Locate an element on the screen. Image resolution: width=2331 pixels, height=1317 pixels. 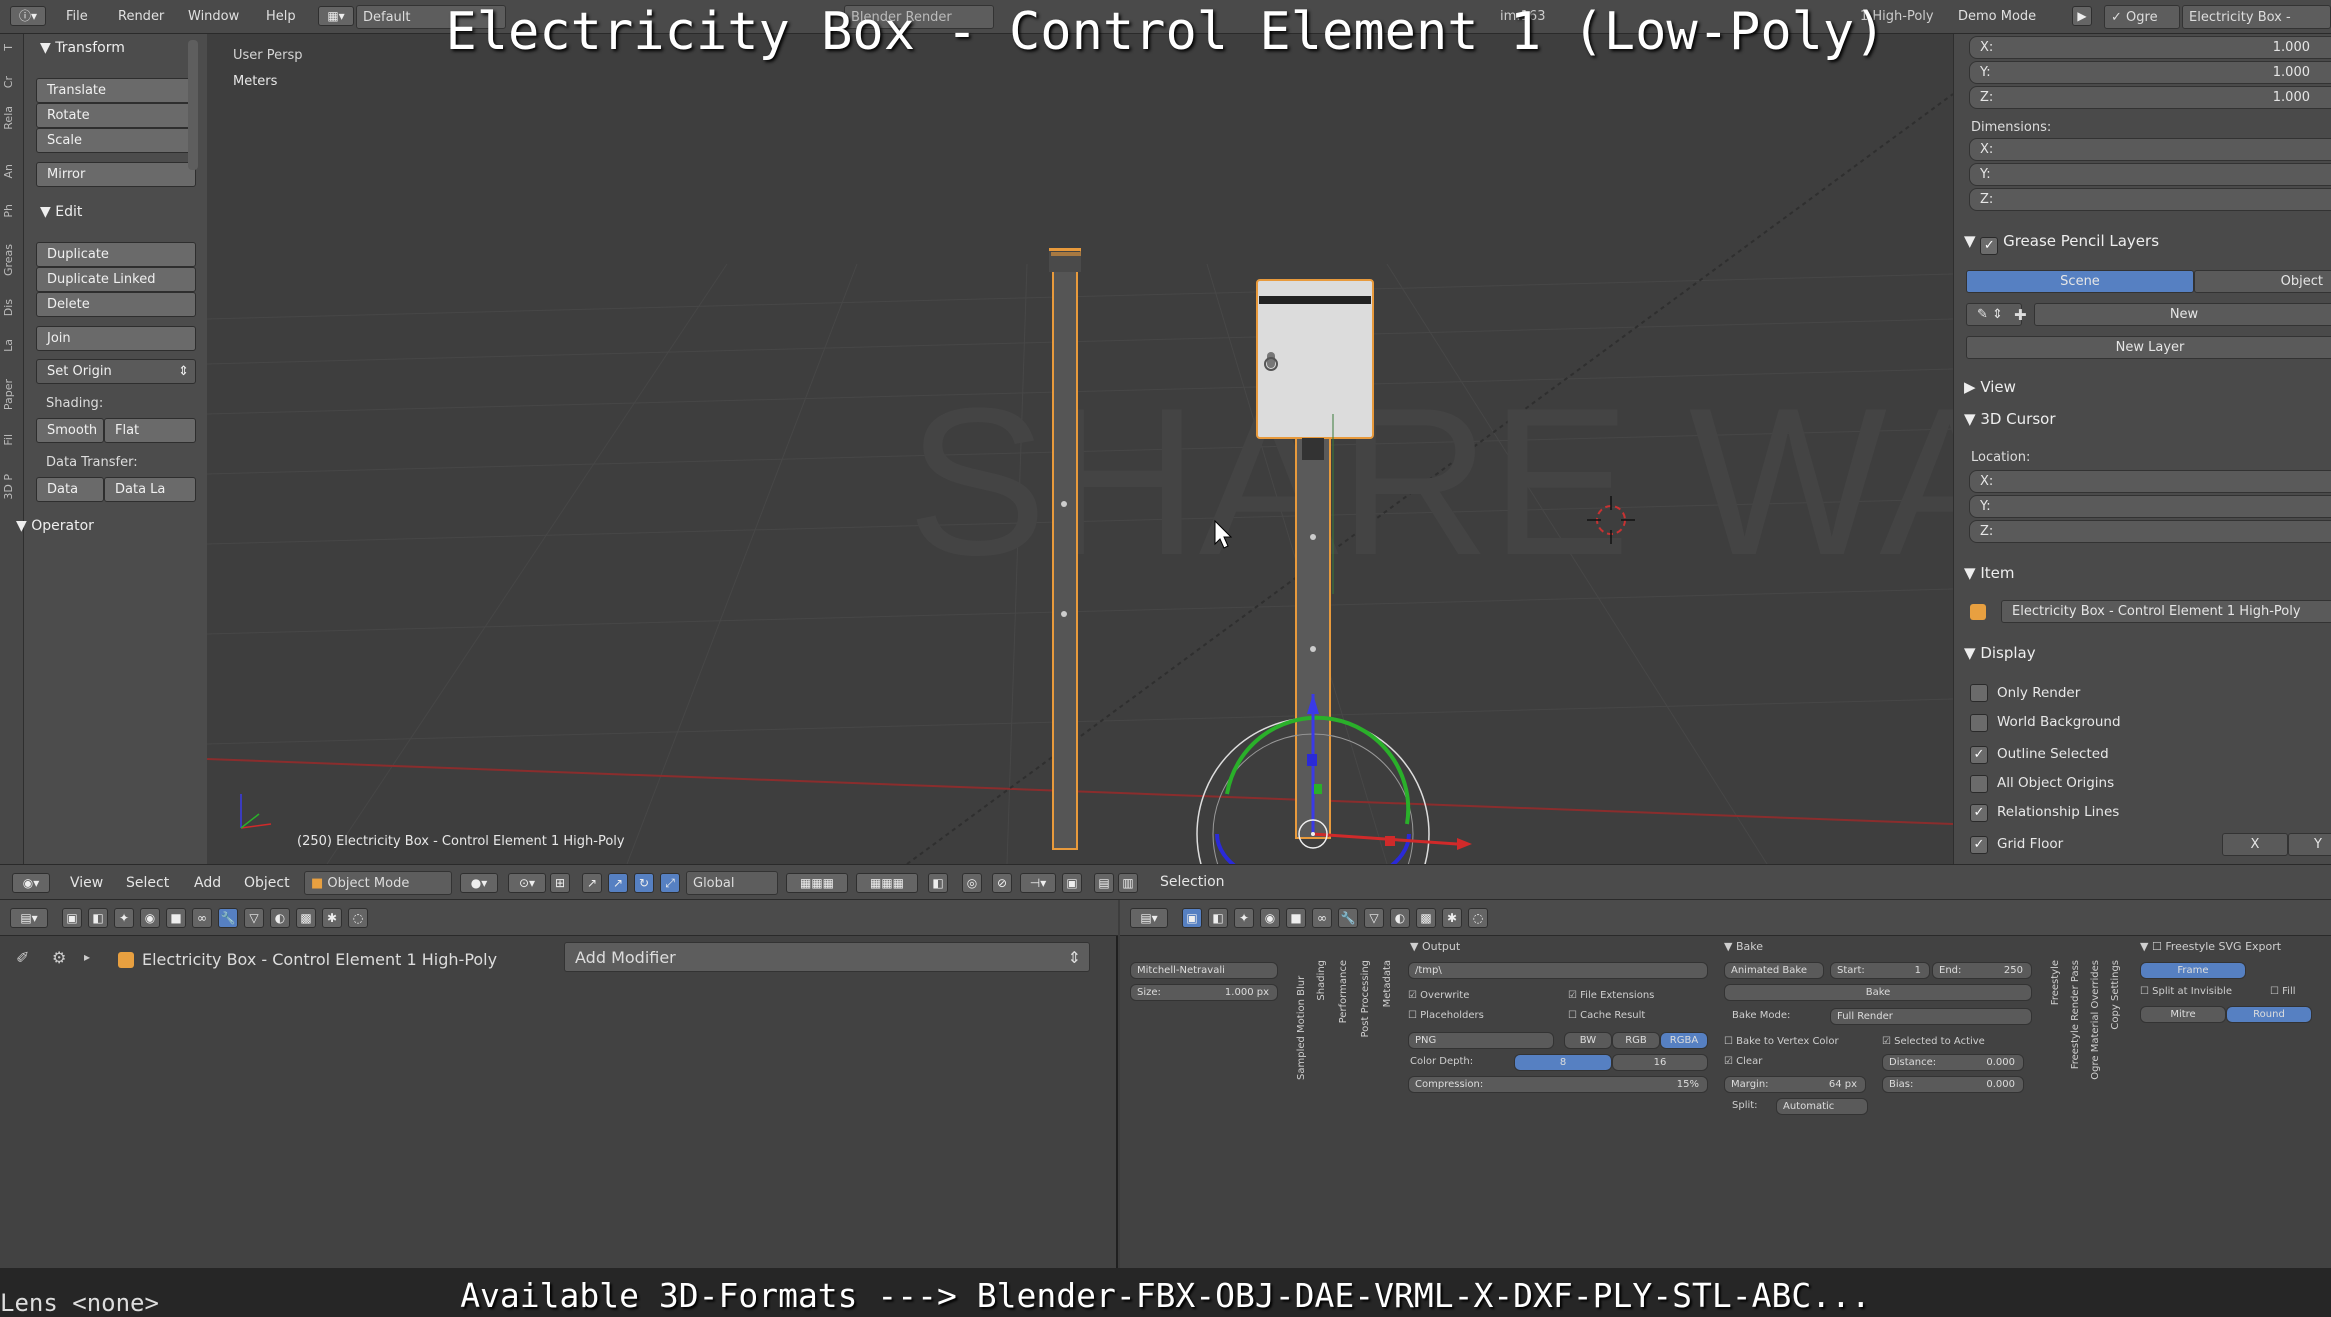
output-path-field: /tmp\ is located at coordinates (1558, 970).